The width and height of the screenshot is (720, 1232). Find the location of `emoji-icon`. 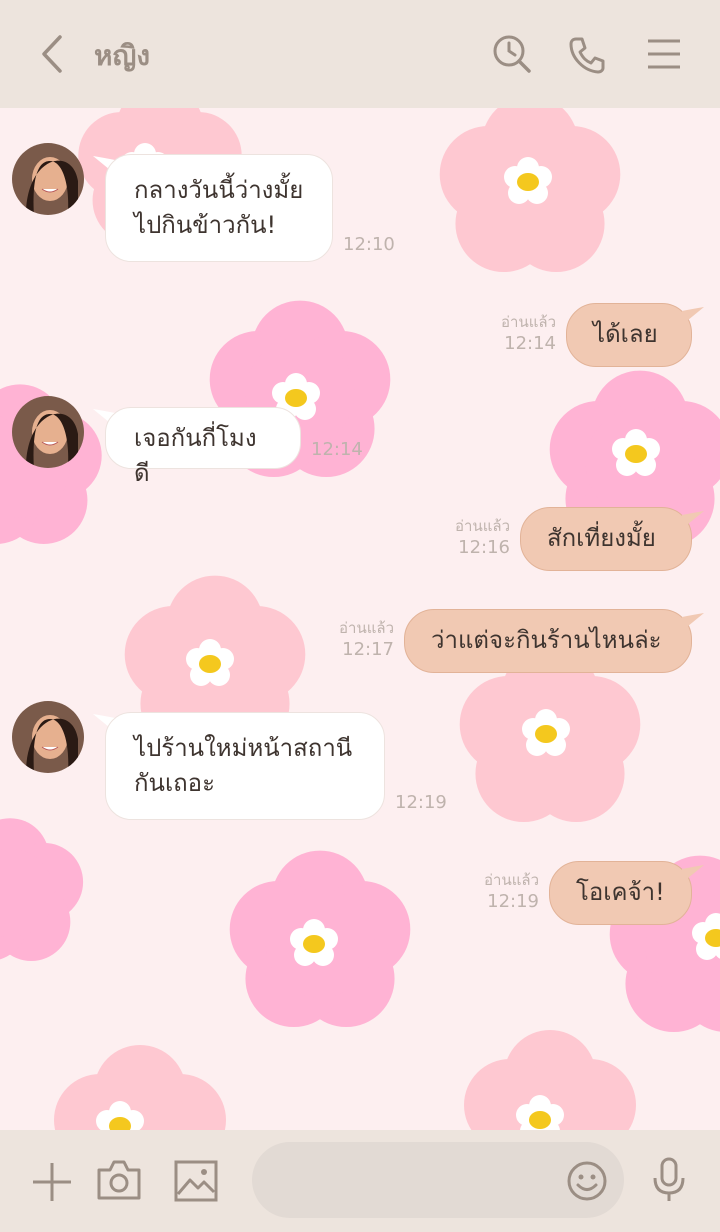

emoji-icon is located at coordinates (587, 1181).